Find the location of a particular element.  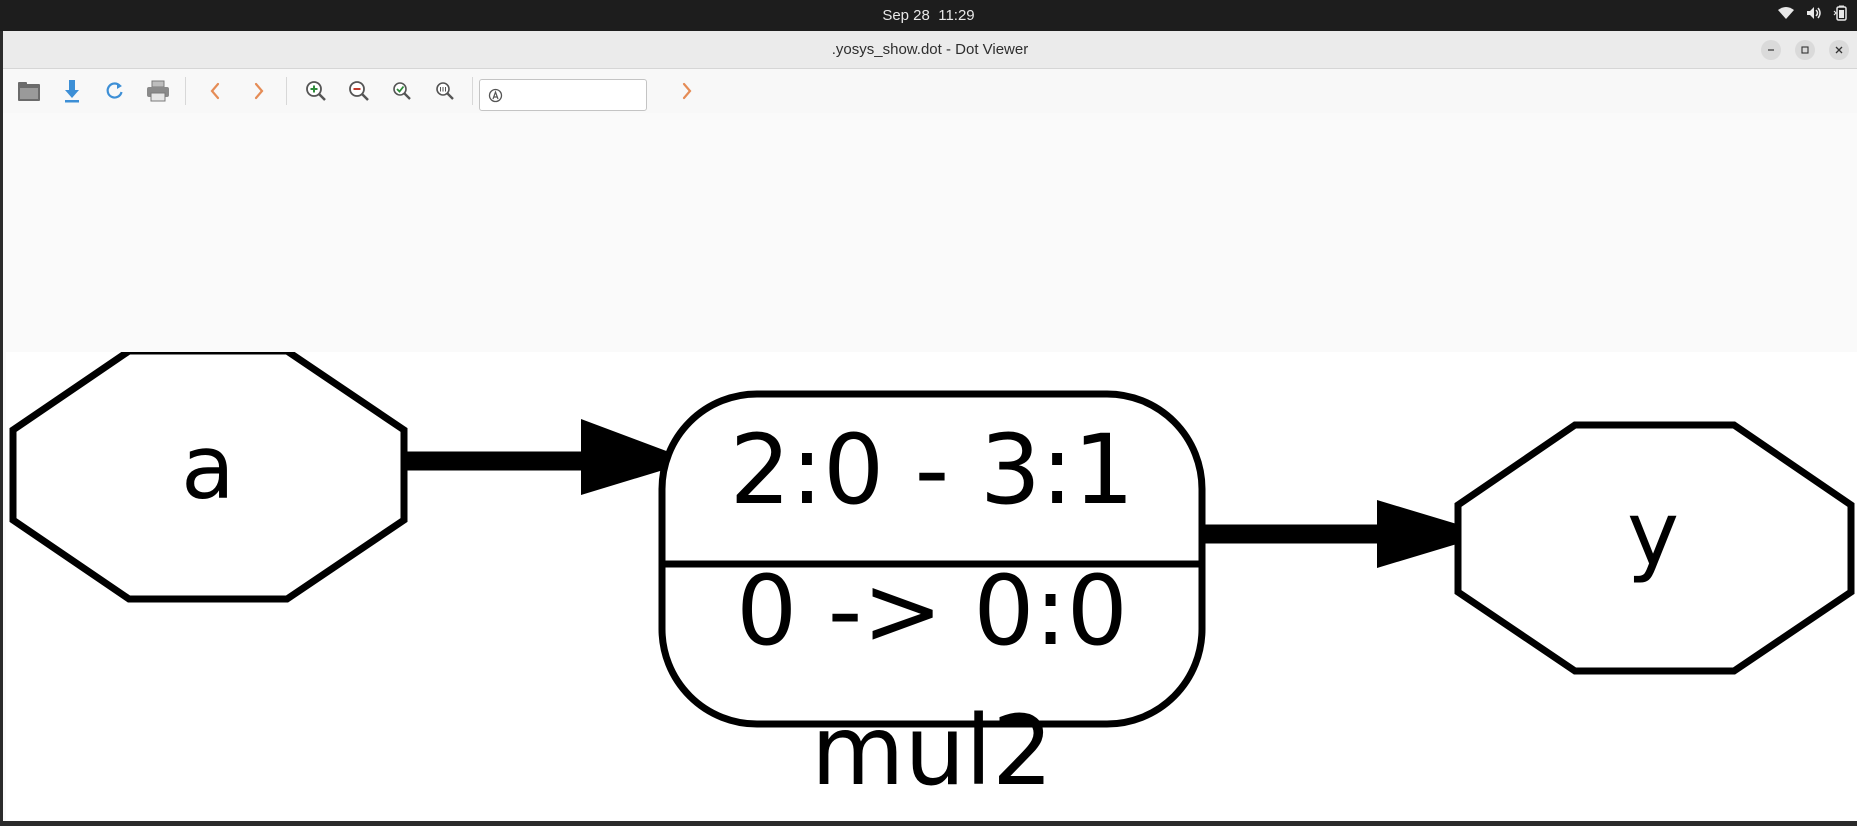

minimize-button is located at coordinates (1771, 50).